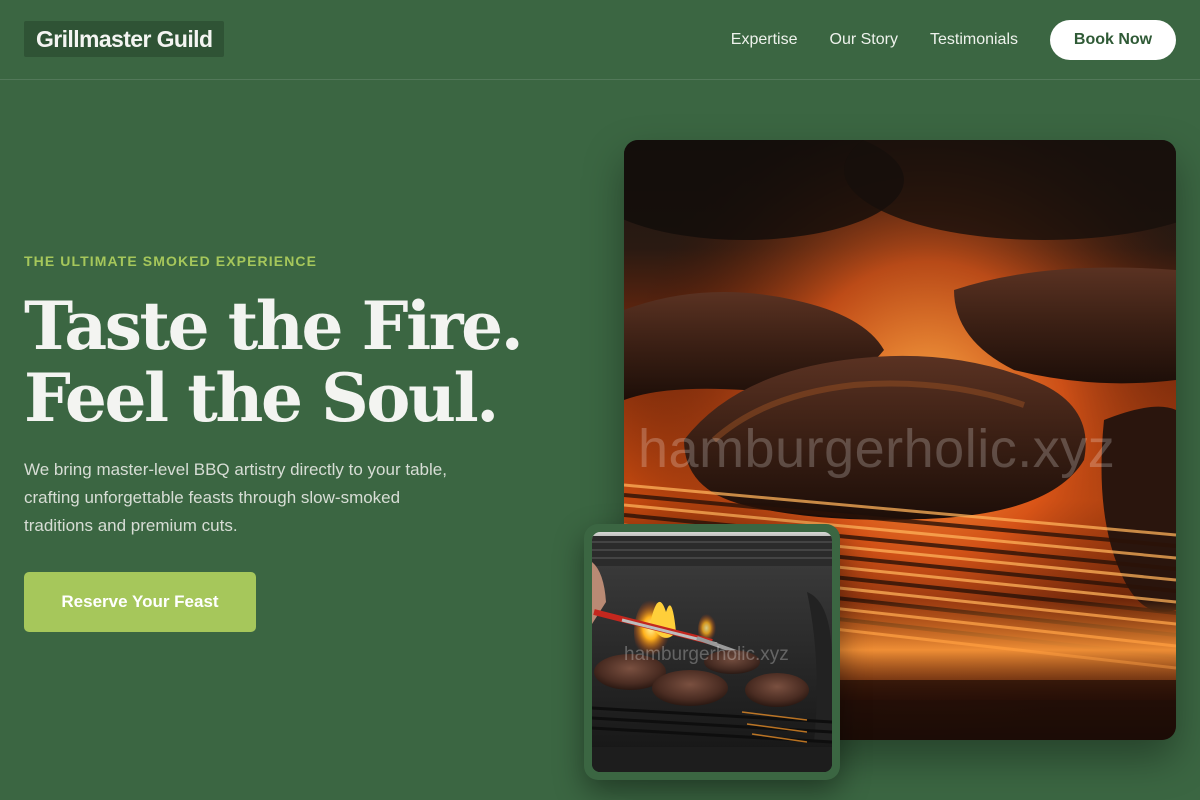  Describe the element at coordinates (706, 654) in the screenshot. I see `inset-image-watermark: hamburgerholic.xyz` at that location.